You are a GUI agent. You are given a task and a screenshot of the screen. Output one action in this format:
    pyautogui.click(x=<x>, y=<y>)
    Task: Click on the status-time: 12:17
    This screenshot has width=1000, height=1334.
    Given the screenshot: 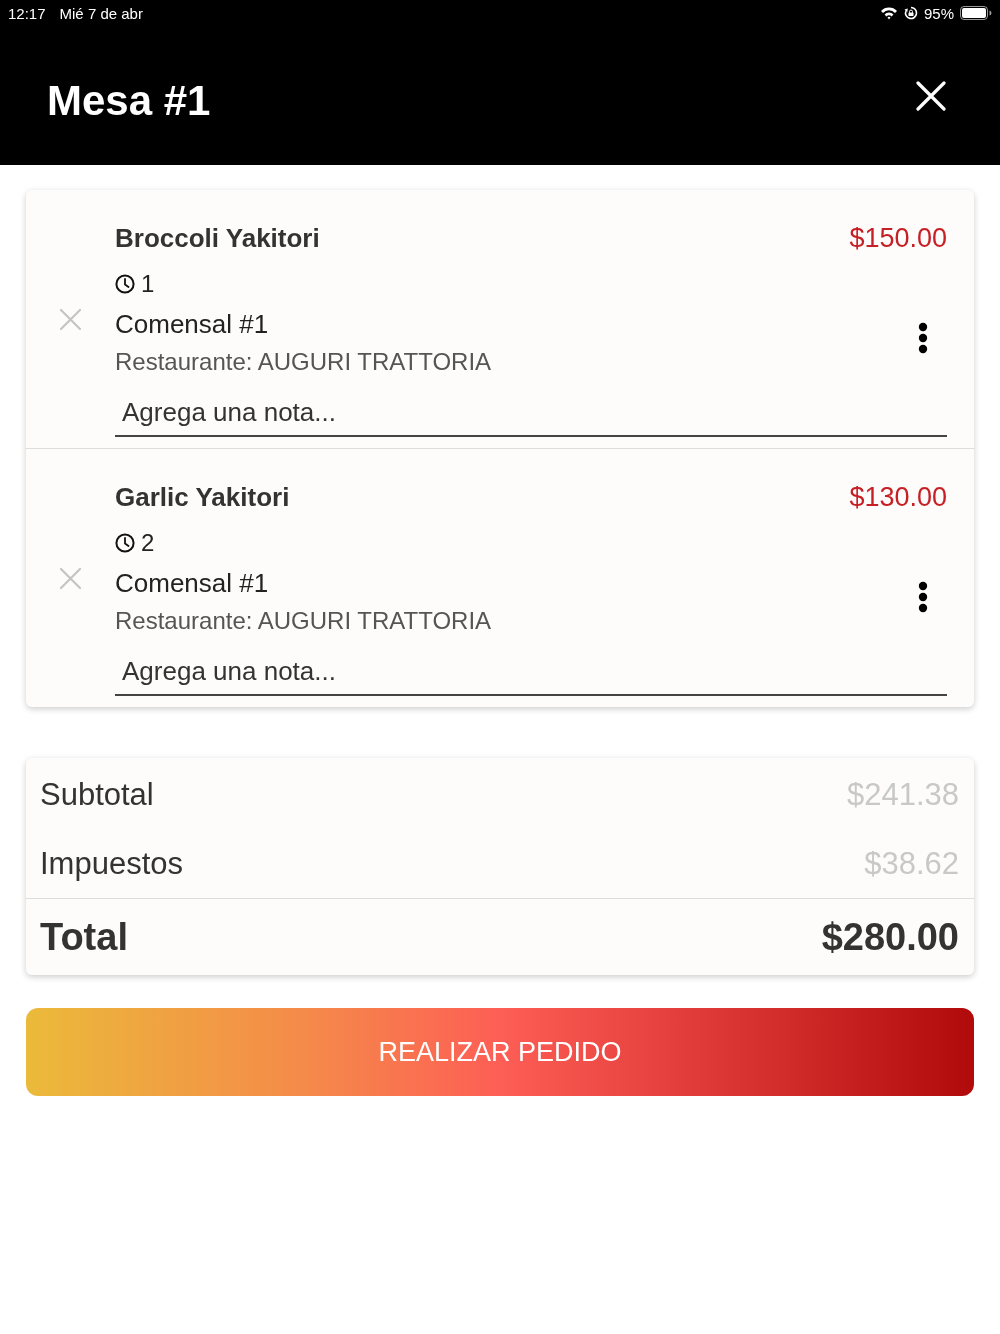 What is the action you would take?
    pyautogui.click(x=27, y=13)
    